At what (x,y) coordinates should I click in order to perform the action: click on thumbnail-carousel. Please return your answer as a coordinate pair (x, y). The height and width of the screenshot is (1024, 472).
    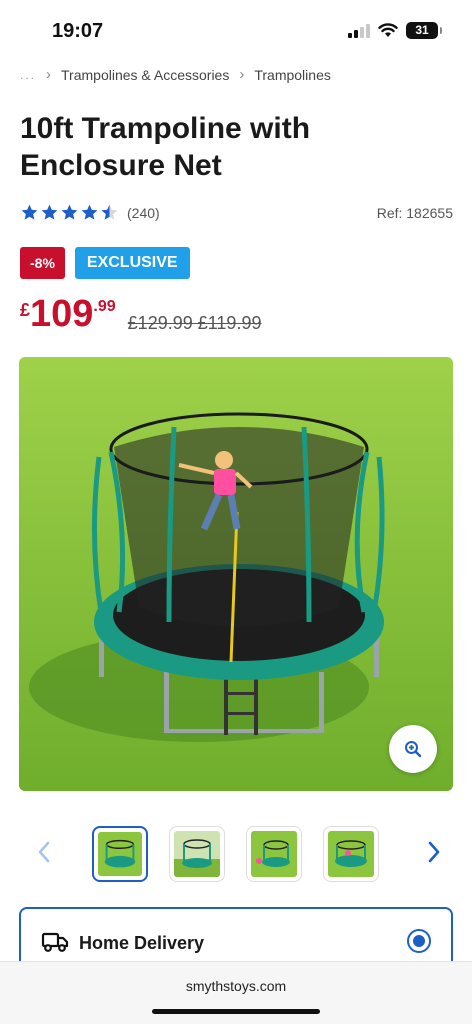
    Looking at the image, I should click on (237, 854).